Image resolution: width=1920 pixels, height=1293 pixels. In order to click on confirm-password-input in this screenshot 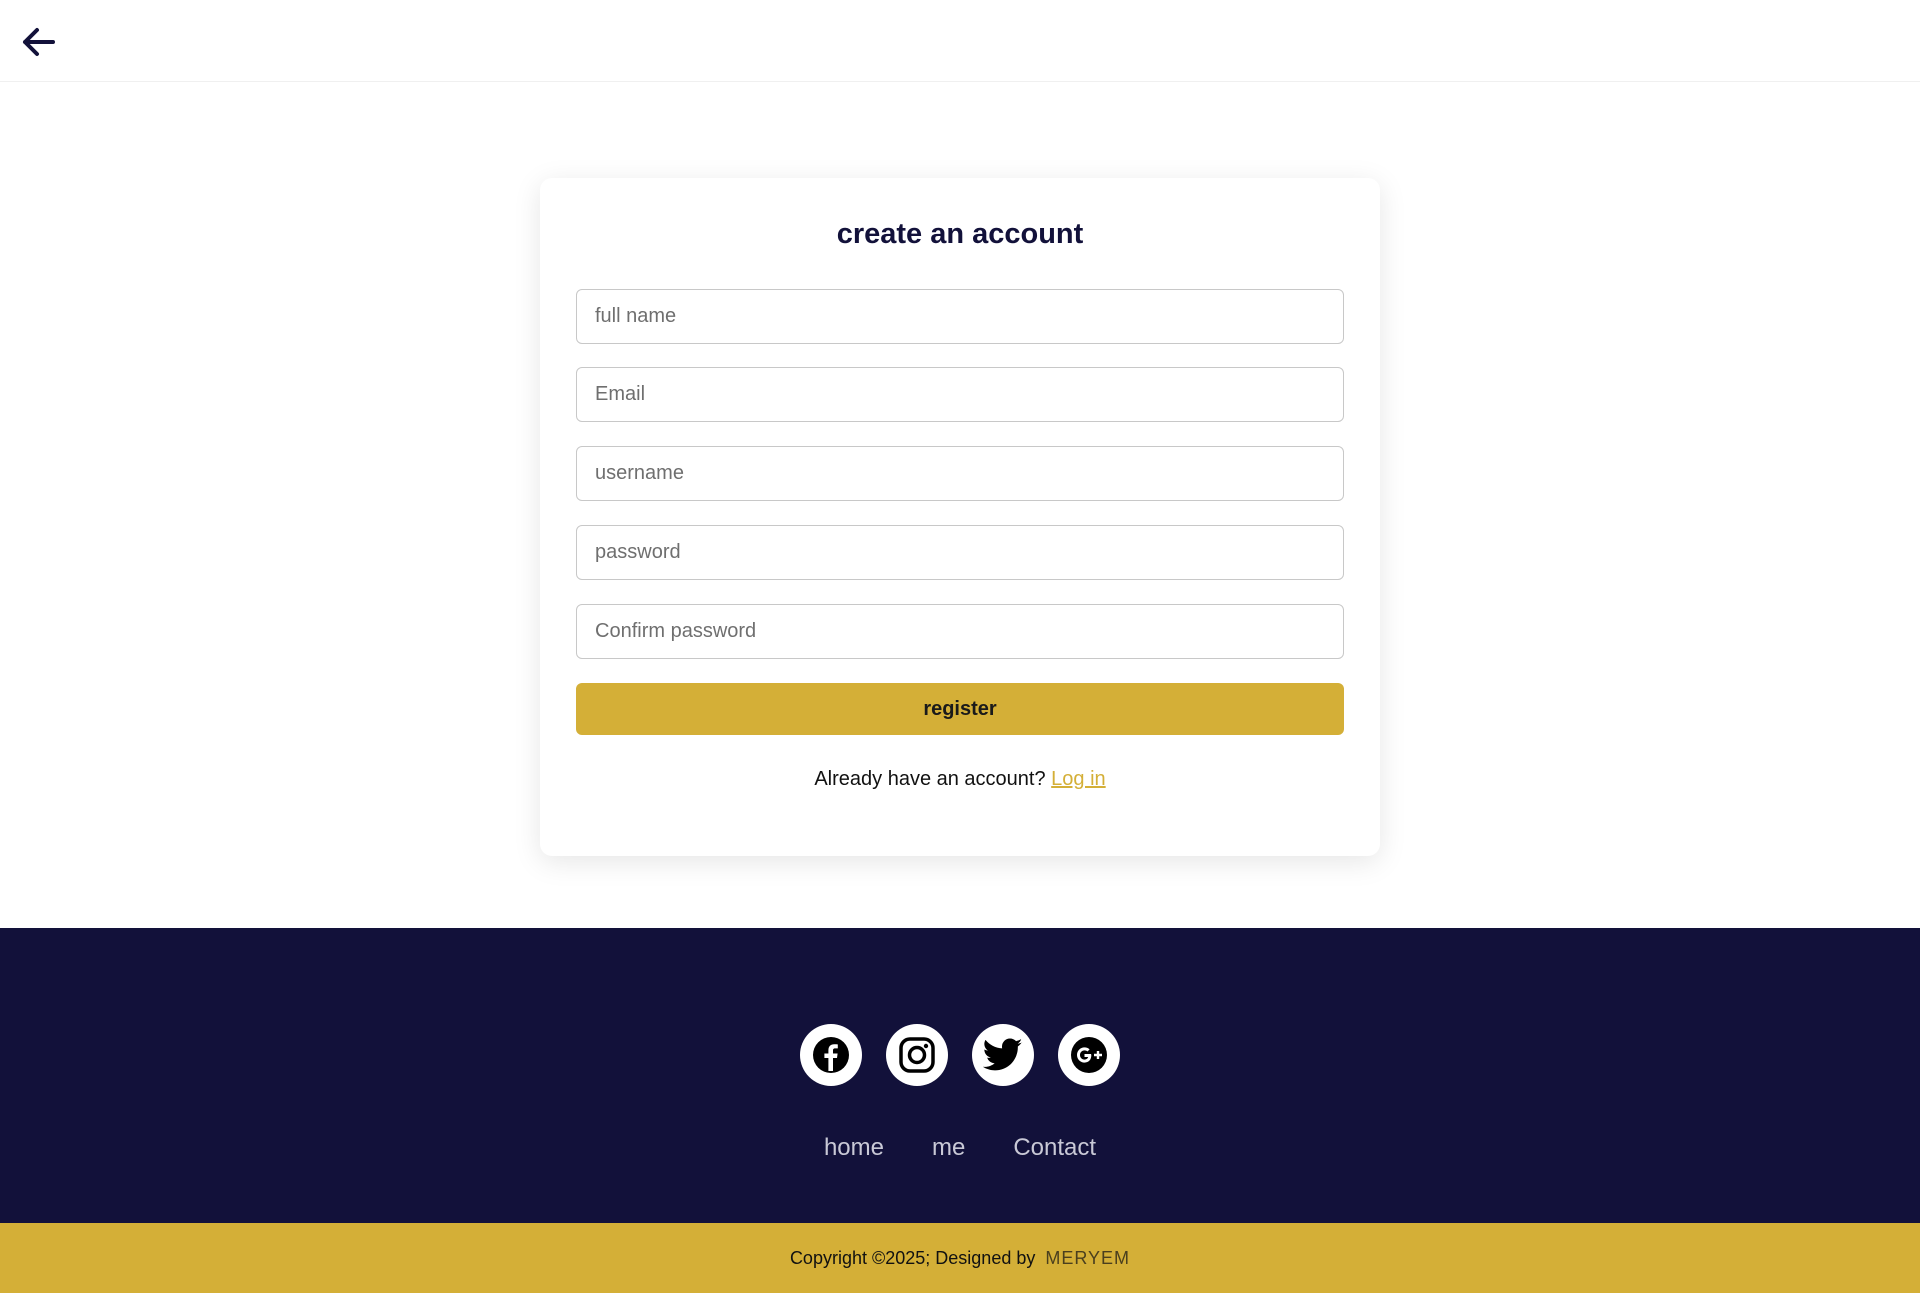, I will do `click(960, 631)`.